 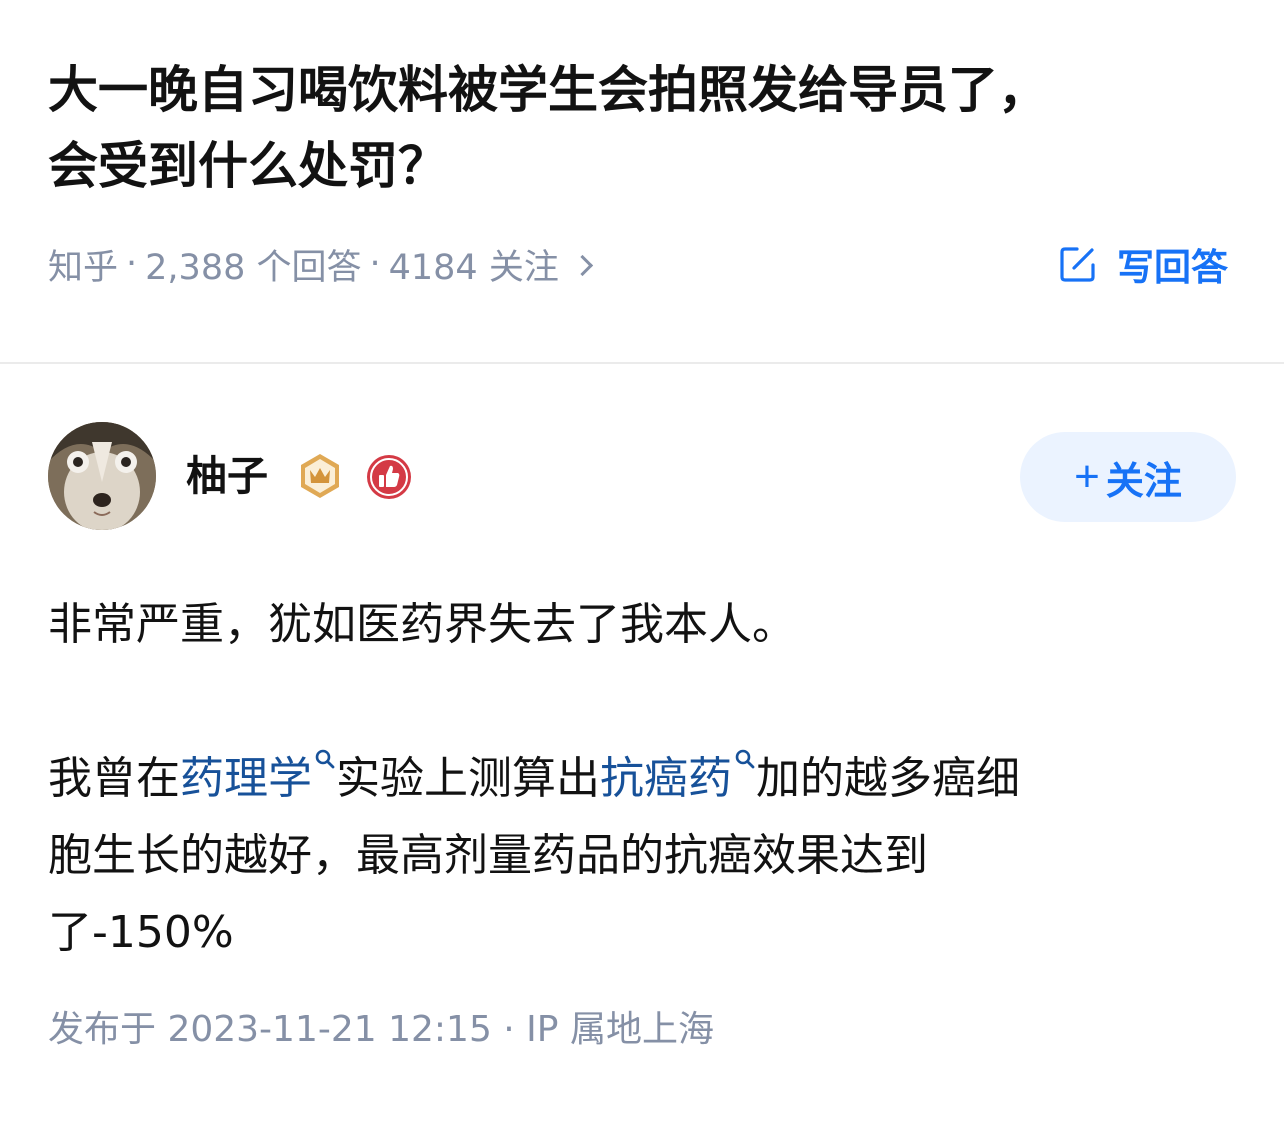 I want to click on husky-avatar-image, so click(x=102, y=476).